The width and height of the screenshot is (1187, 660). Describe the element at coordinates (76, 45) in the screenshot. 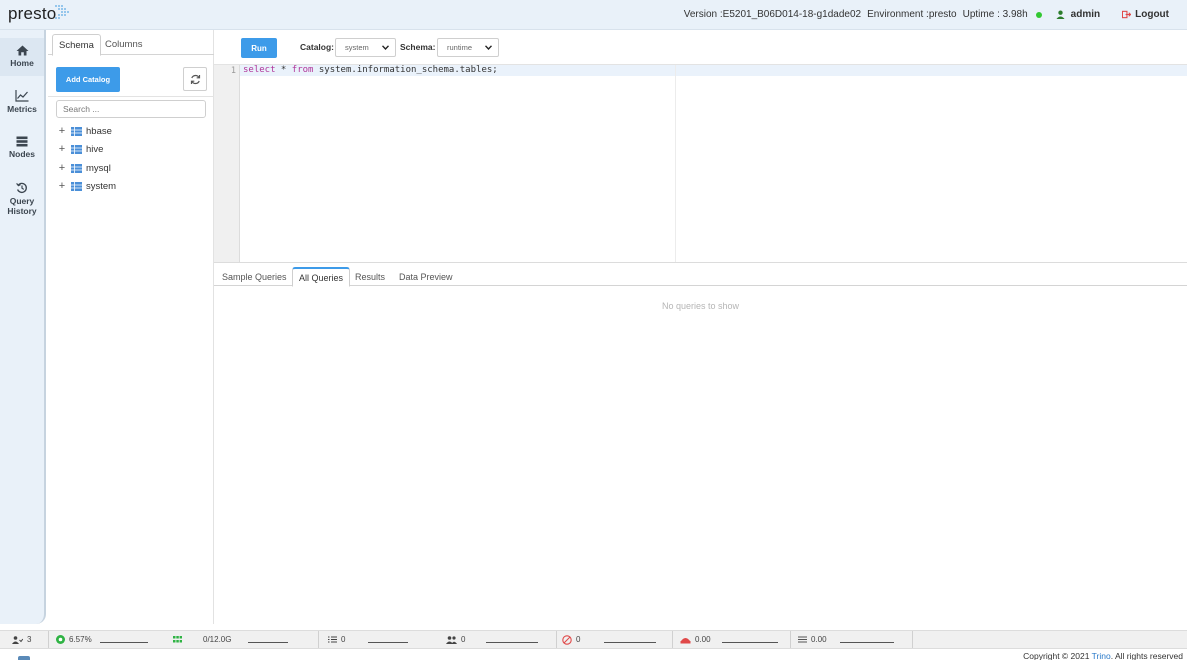

I see `tab-schema: Schema` at that location.